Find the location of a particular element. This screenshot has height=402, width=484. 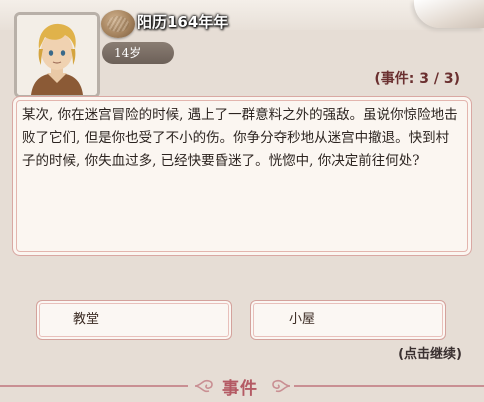

continue-hint: (点击继续) is located at coordinates (430, 352).